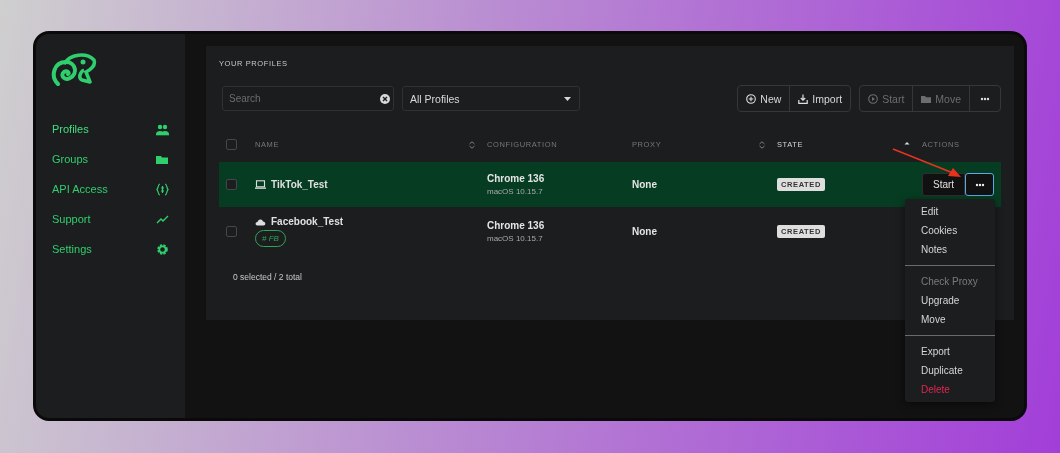 The image size is (1060, 453). I want to click on cloud-icon, so click(260, 221).